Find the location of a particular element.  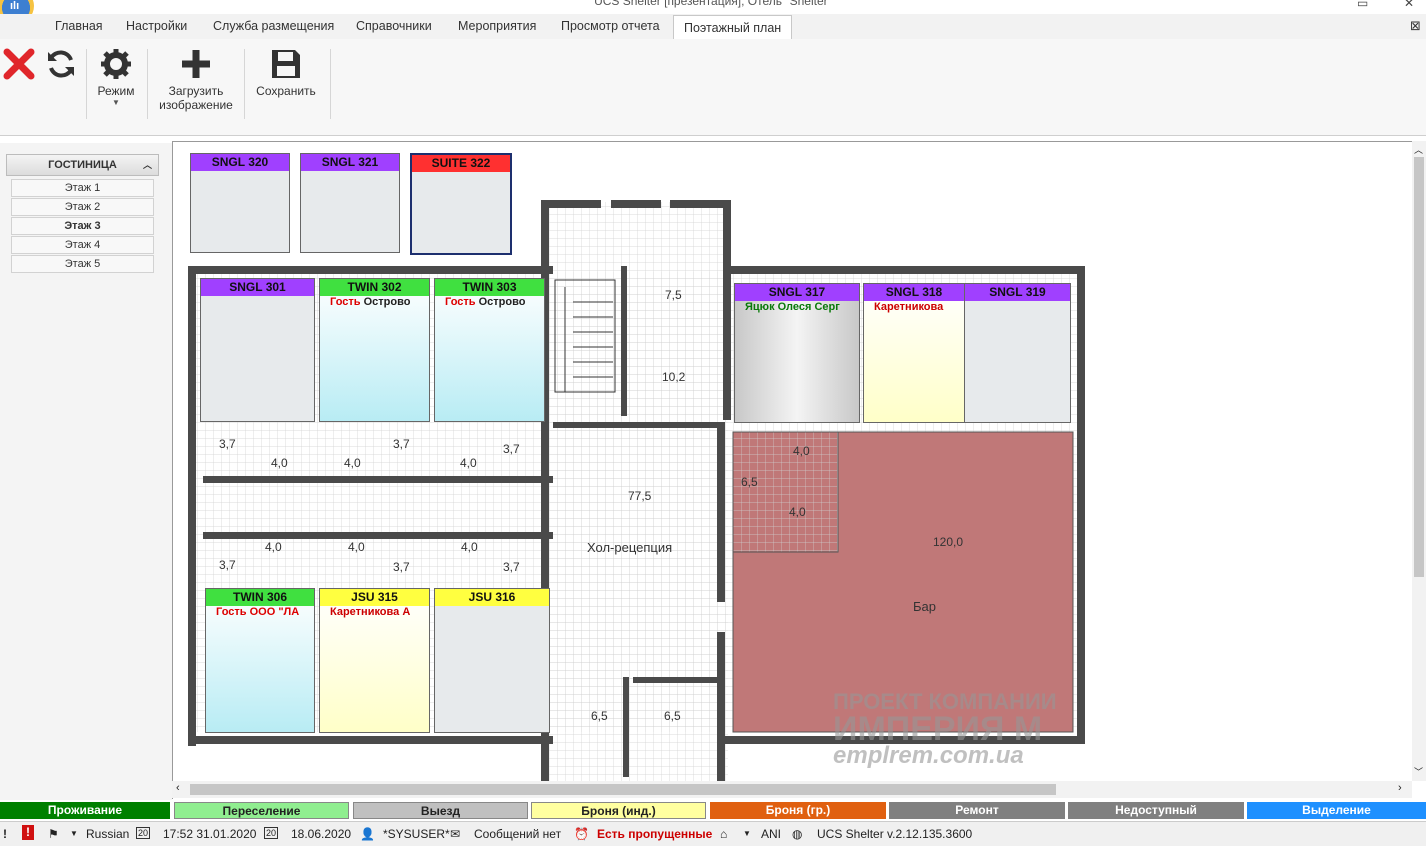

upload-label-2: изображение is located at coordinates (196, 105).